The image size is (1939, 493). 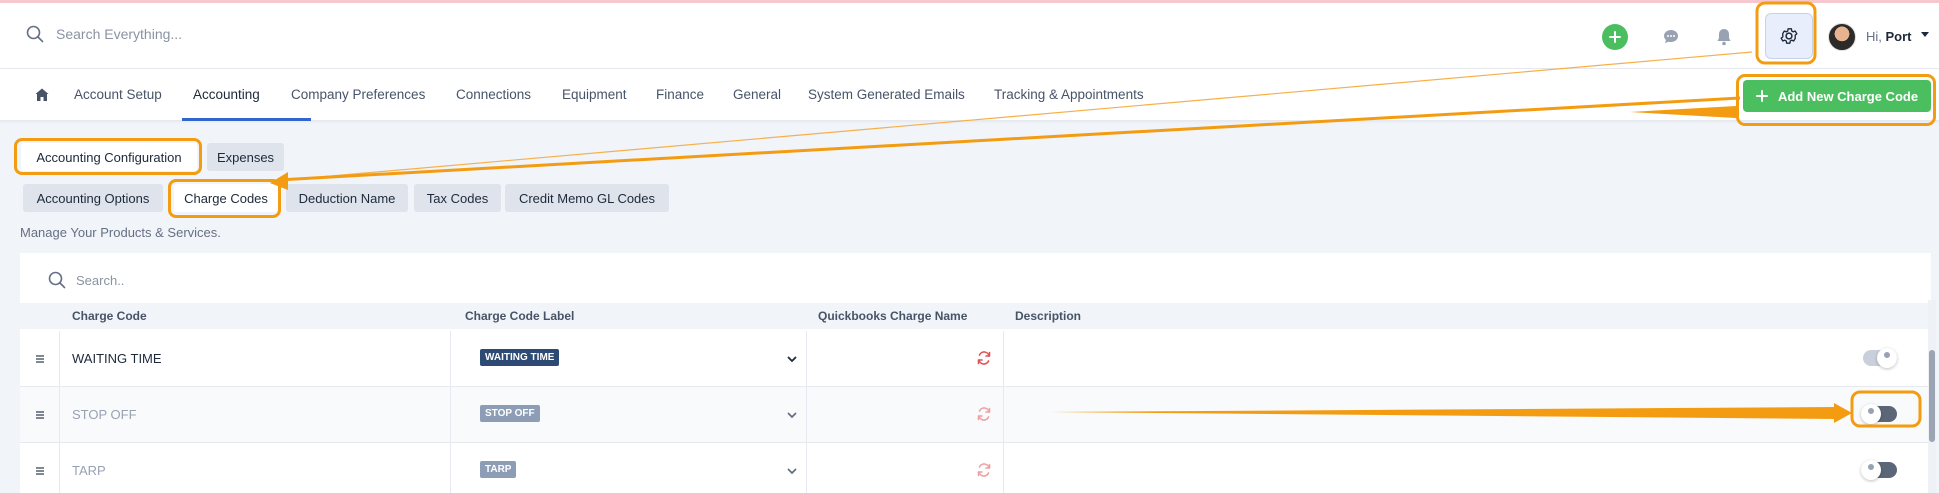 I want to click on gear-icon, so click(x=1789, y=36).